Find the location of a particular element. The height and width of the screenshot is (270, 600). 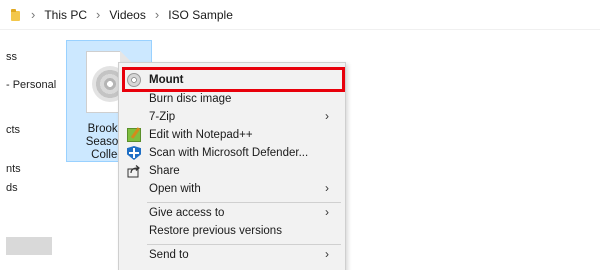

notepad-plus-plus-icon is located at coordinates (134, 135).